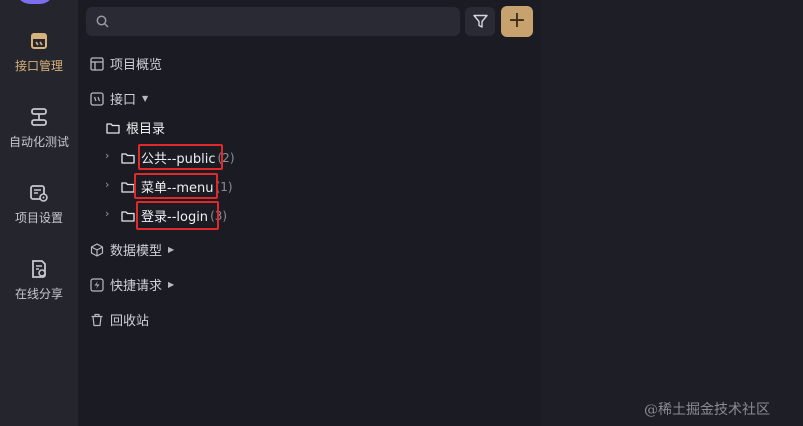 The height and width of the screenshot is (426, 803). Describe the element at coordinates (38, 218) in the screenshot. I see `rail-item-label: 项目设置` at that location.